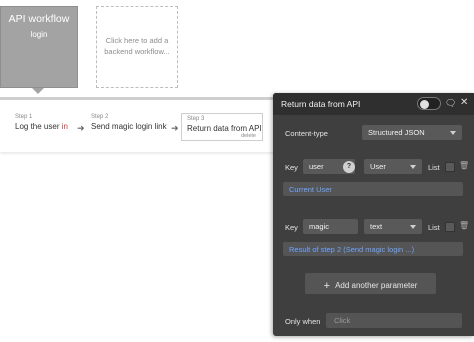 This screenshot has width=474, height=342. I want to click on param-2-list-checkbox, so click(450, 227).